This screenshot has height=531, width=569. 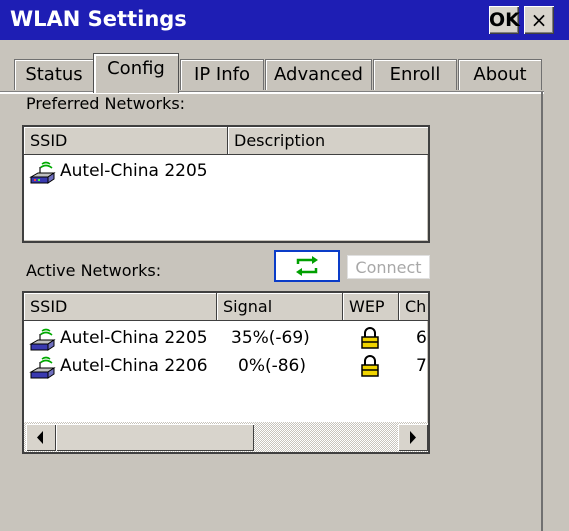 What do you see at coordinates (226, 171) in the screenshot?
I see `list-item: Autel-China 2205` at bounding box center [226, 171].